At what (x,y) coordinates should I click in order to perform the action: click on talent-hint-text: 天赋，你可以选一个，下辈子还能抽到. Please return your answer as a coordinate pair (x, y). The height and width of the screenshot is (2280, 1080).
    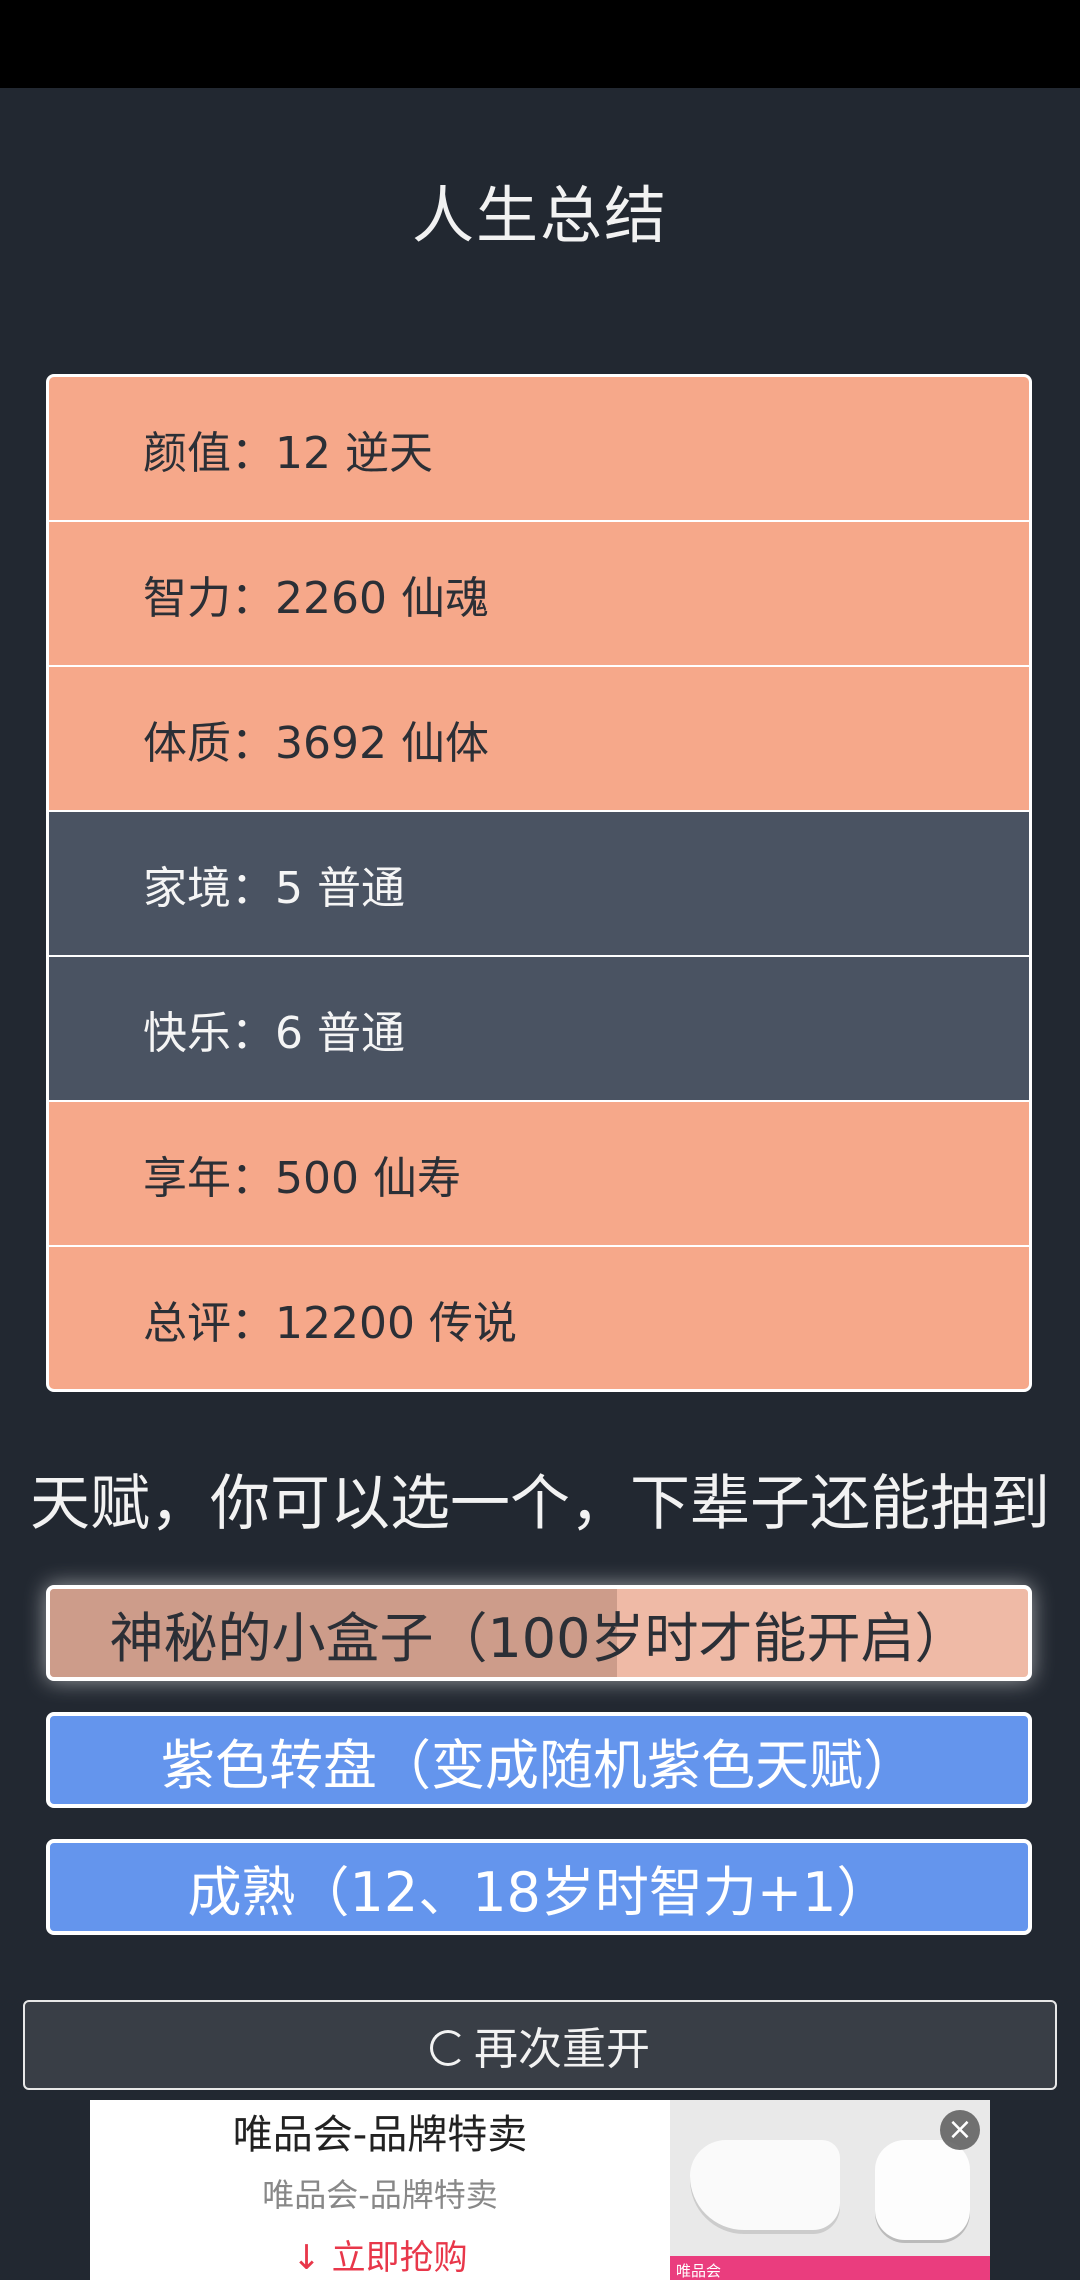
    Looking at the image, I should click on (540, 1502).